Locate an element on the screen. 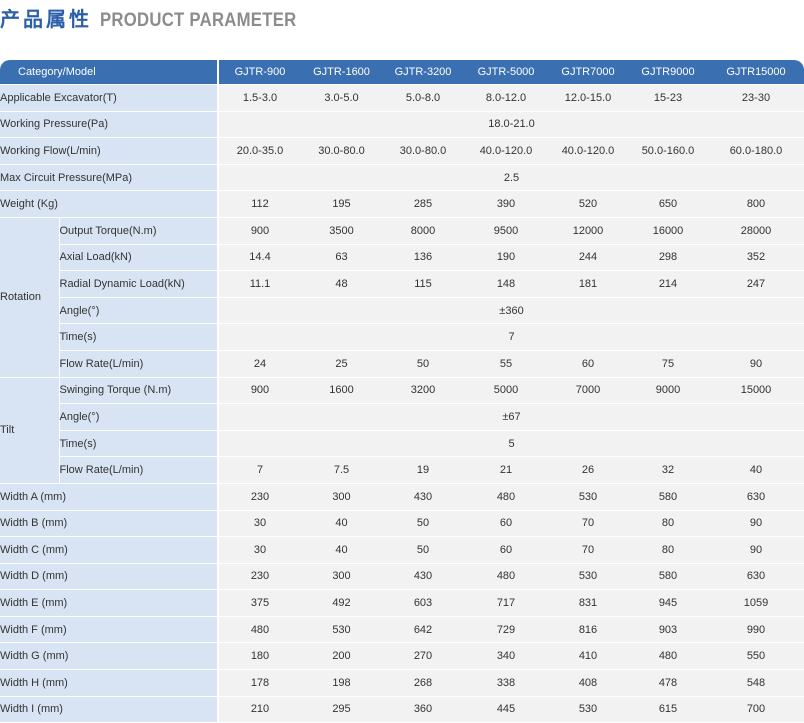 Image resolution: width=804 pixels, height=723 pixels. row-label: Applicable Excavator(T) is located at coordinates (109, 98).